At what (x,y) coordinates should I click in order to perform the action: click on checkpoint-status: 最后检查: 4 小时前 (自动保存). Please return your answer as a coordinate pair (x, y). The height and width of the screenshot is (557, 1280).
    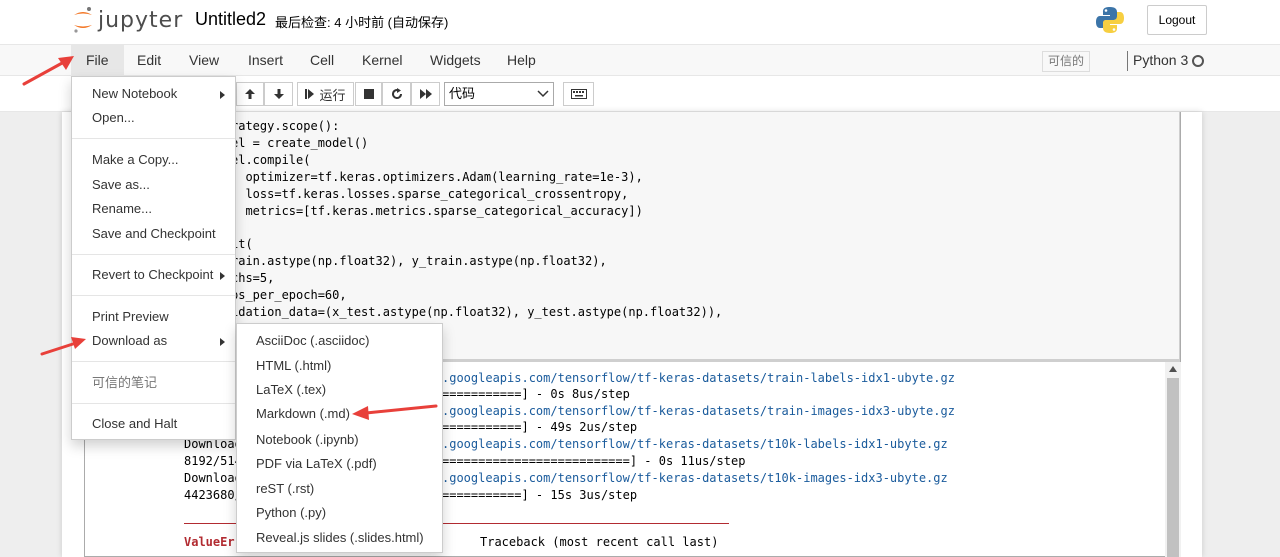
    Looking at the image, I should click on (362, 22).